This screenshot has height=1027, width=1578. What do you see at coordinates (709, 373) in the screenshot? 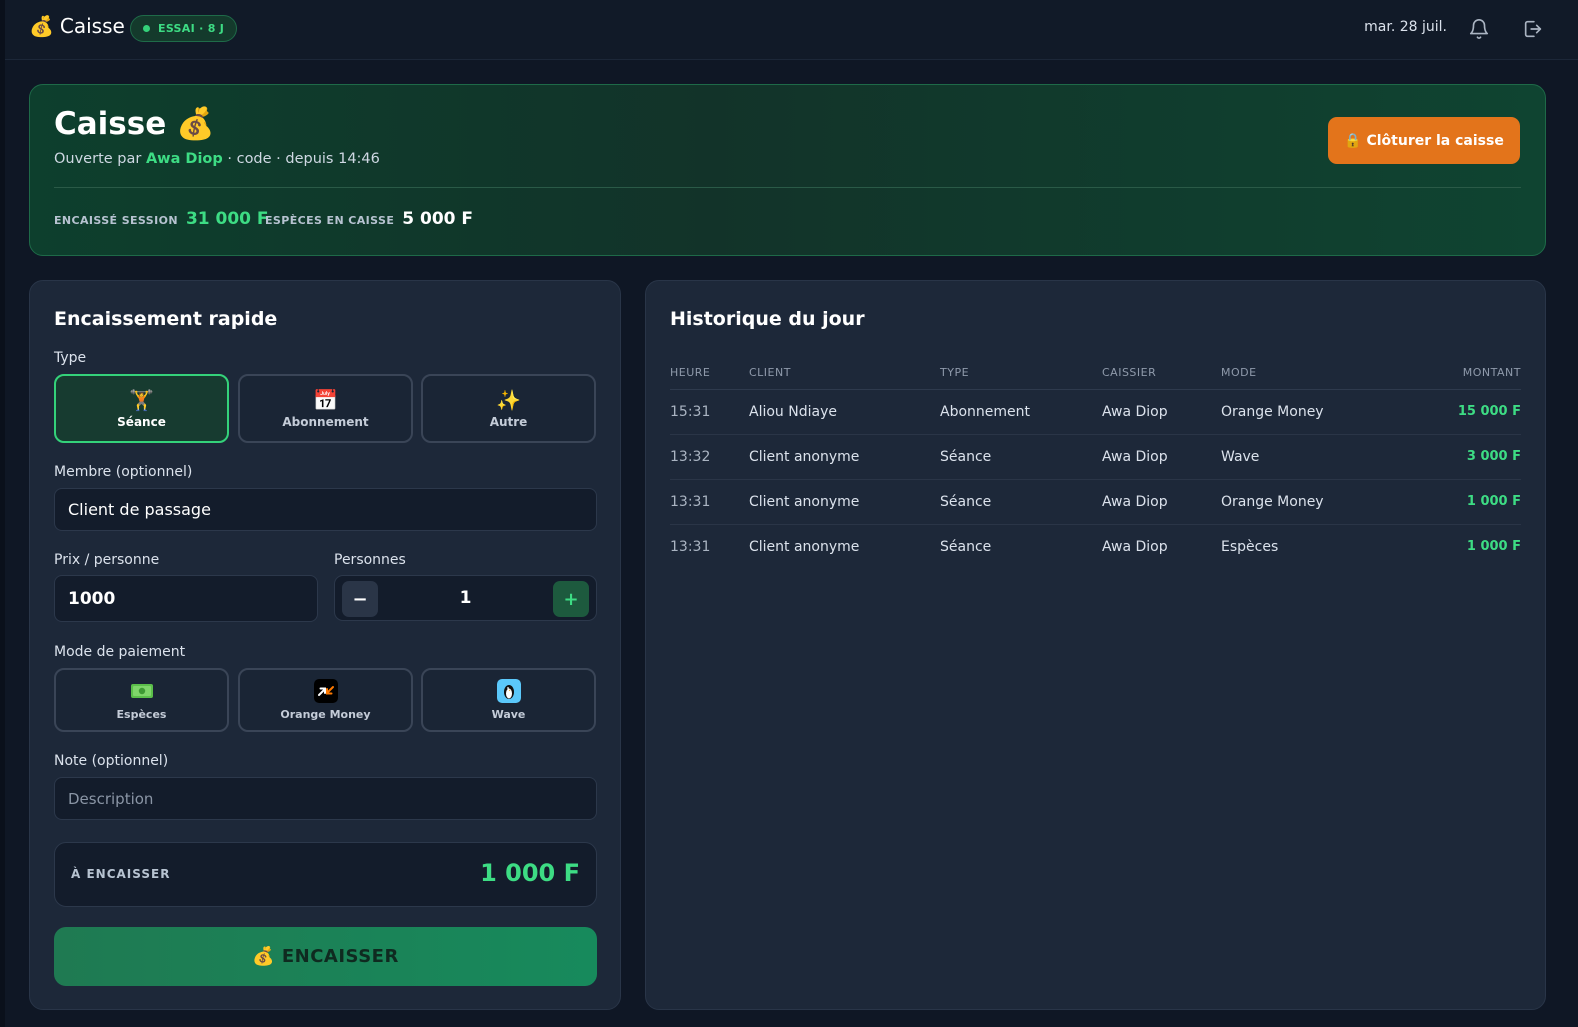
I see `column-header-time: HEURE` at bounding box center [709, 373].